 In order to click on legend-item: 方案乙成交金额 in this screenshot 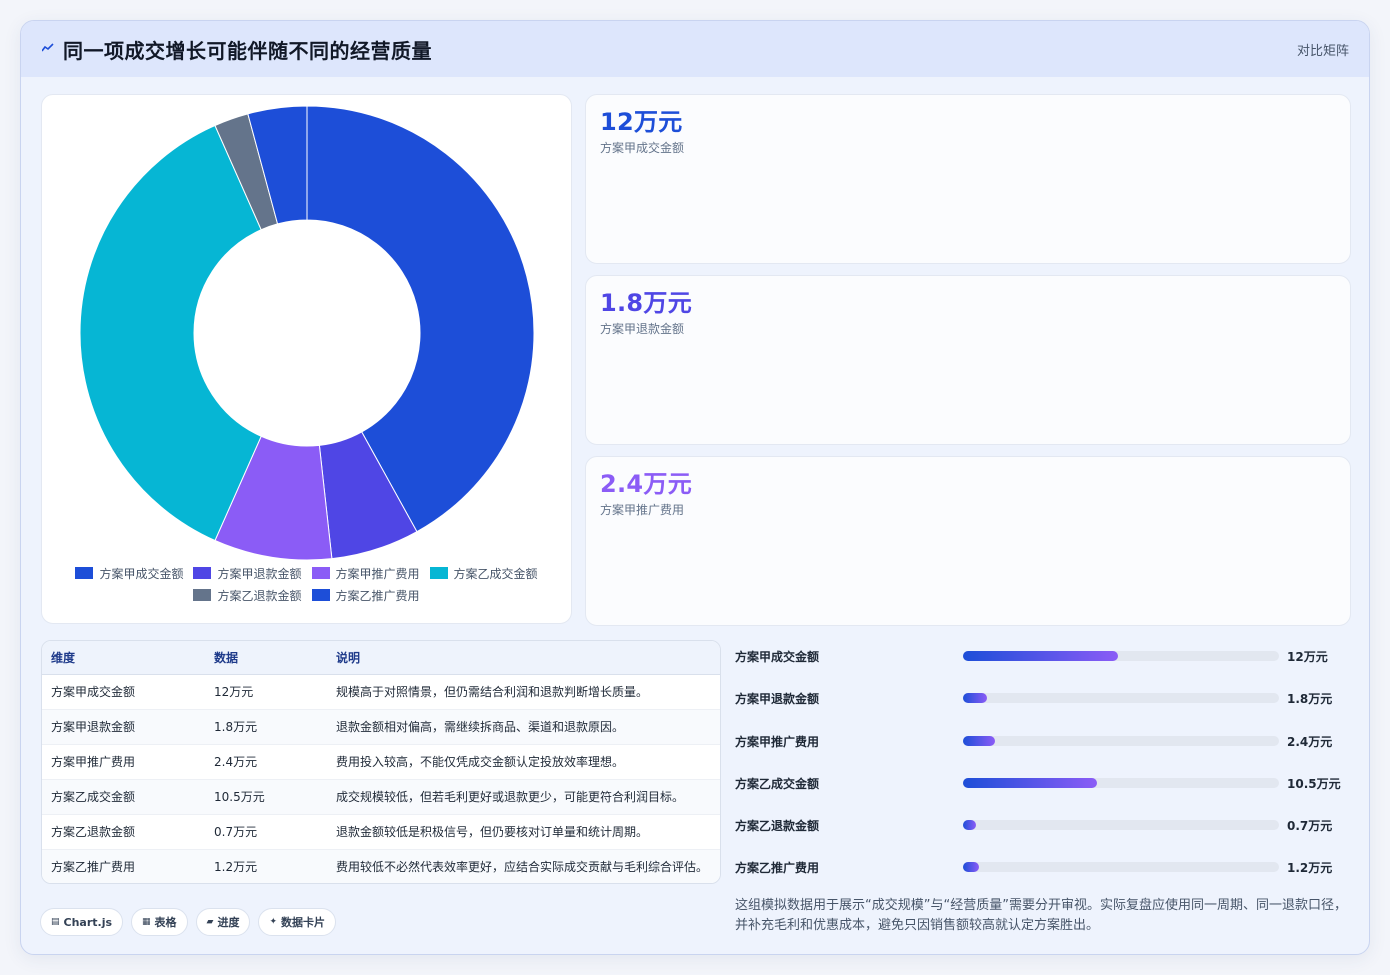, I will do `click(483, 573)`.